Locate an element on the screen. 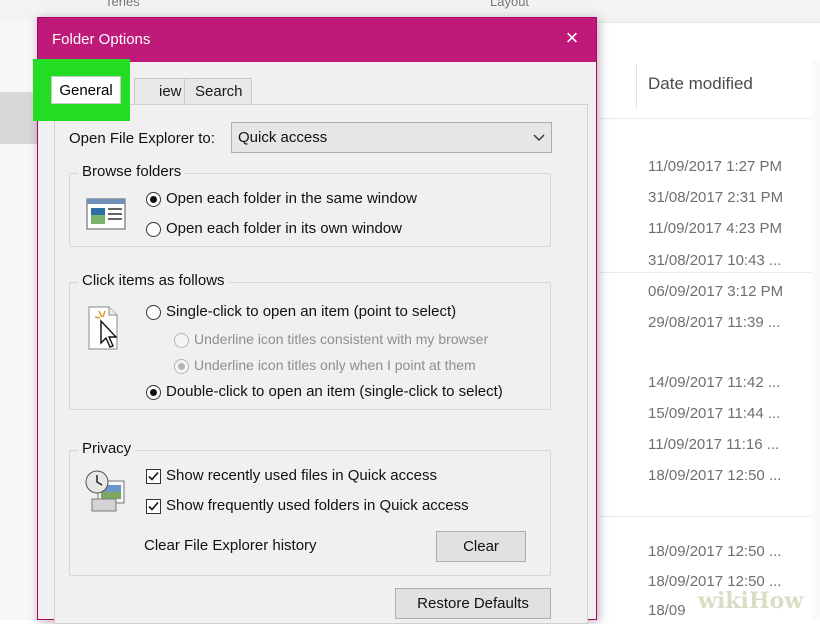  restore-defaults-button: Restore Defaults is located at coordinates (473, 603).